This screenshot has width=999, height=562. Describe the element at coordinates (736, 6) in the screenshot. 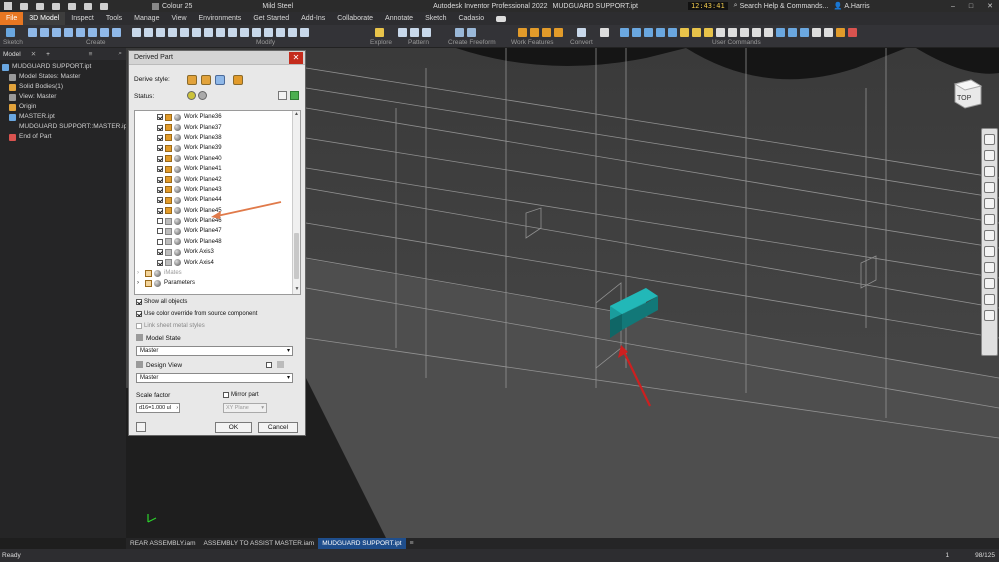

I see `search-icon: ⌕` at that location.